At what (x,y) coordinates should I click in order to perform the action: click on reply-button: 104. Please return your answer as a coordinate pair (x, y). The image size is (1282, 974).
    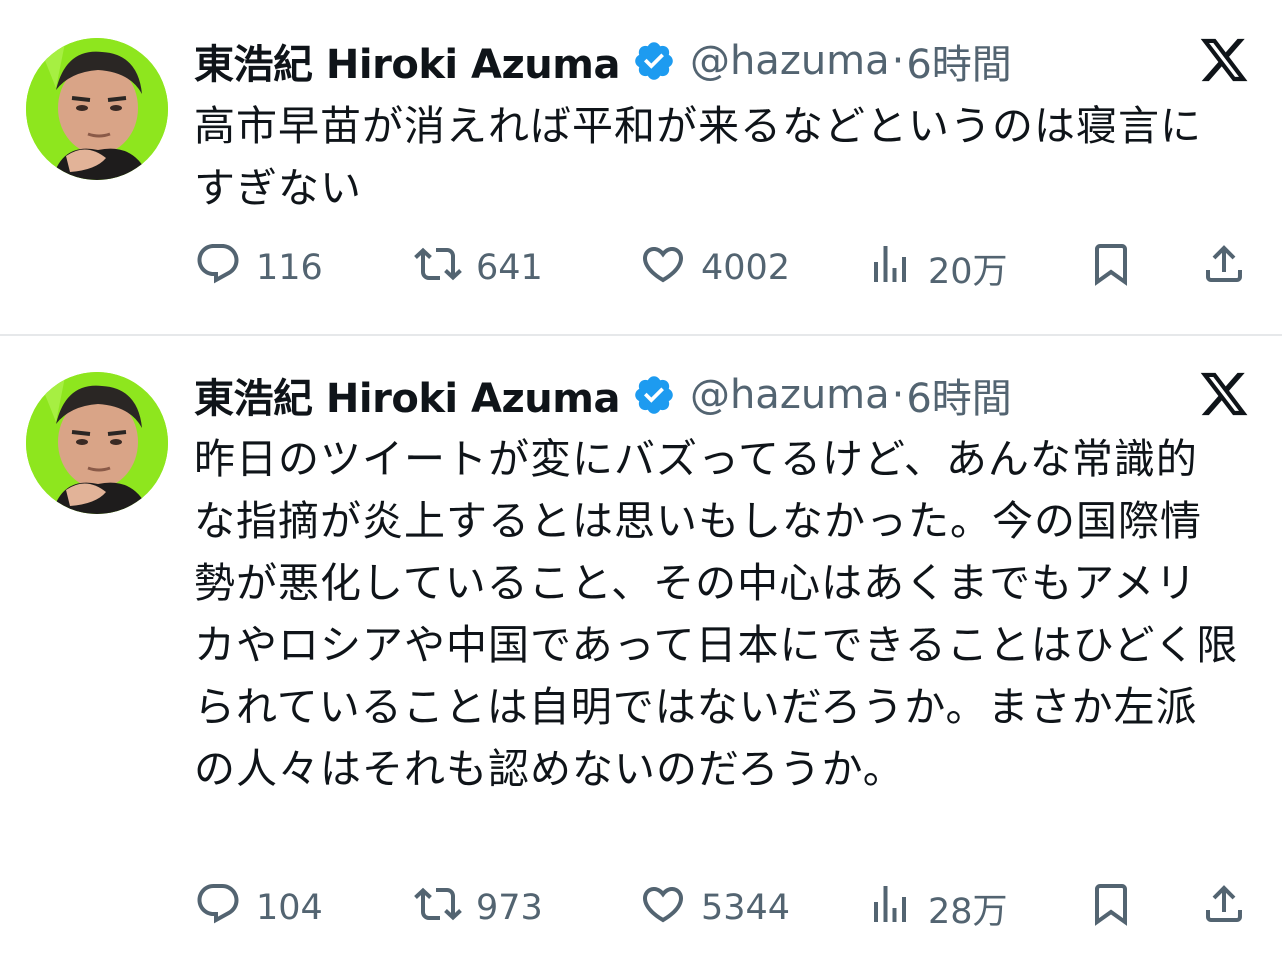
    Looking at the image, I should click on (258, 908).